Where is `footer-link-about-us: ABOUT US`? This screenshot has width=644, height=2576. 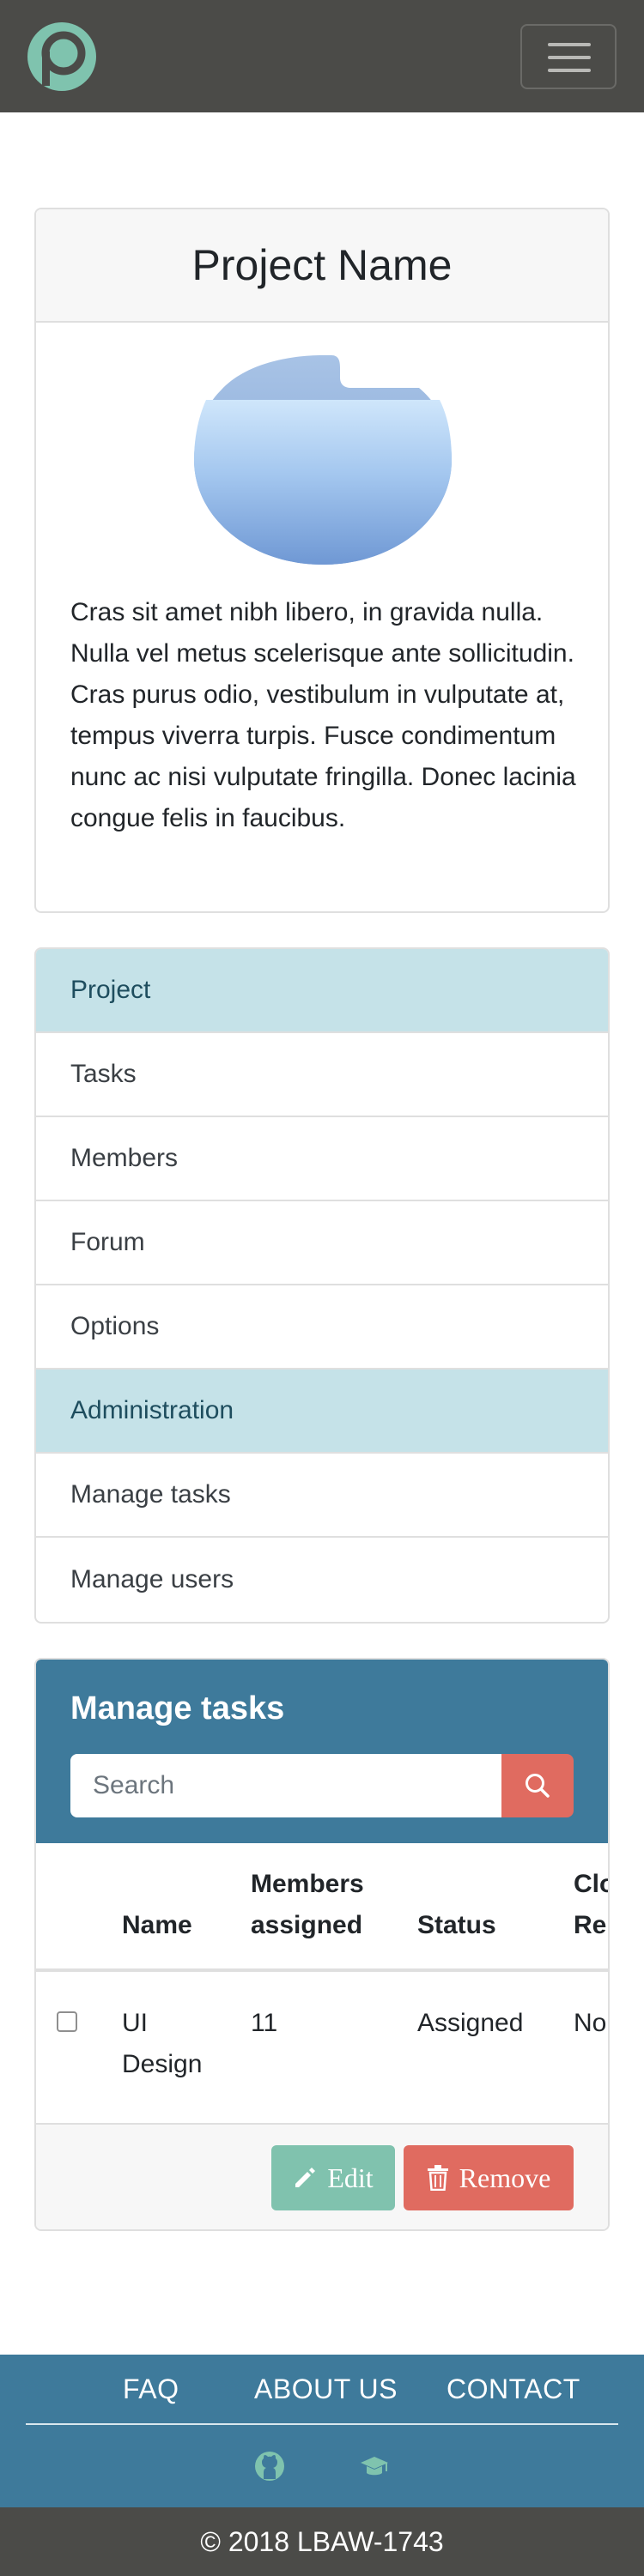
footer-link-about-us: ABOUT US is located at coordinates (326, 2389).